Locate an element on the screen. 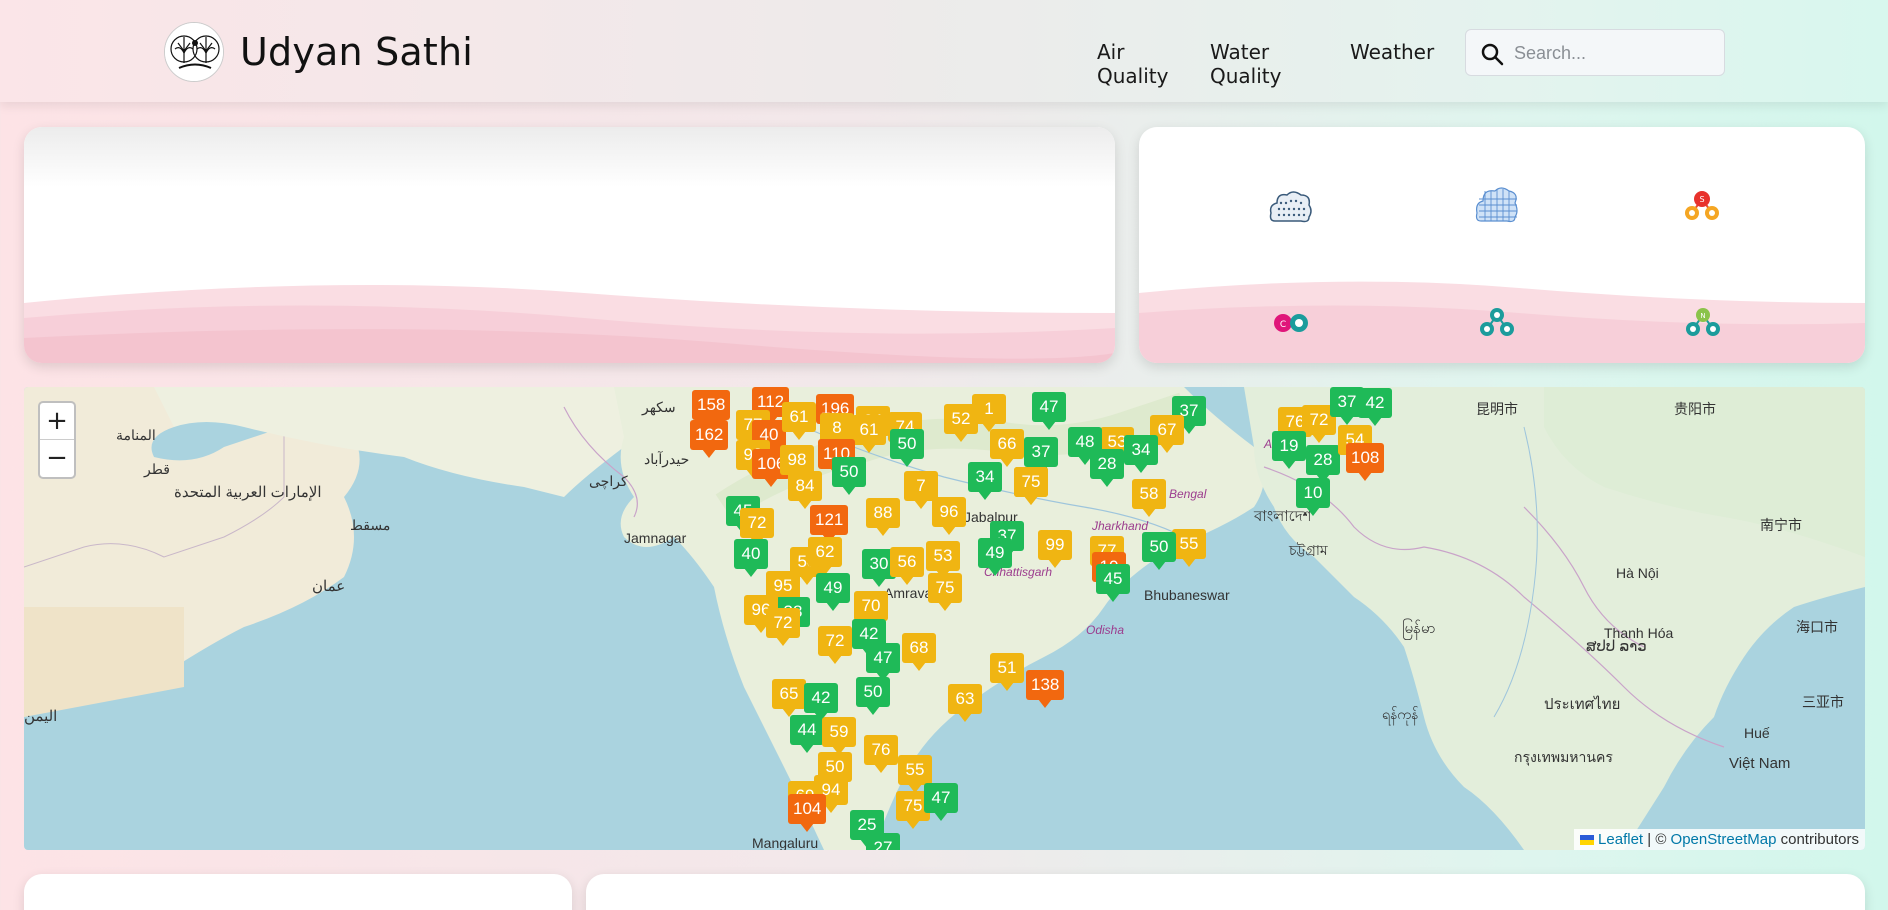 The height and width of the screenshot is (910, 1888). aqi-marker: 88 is located at coordinates (883, 517).